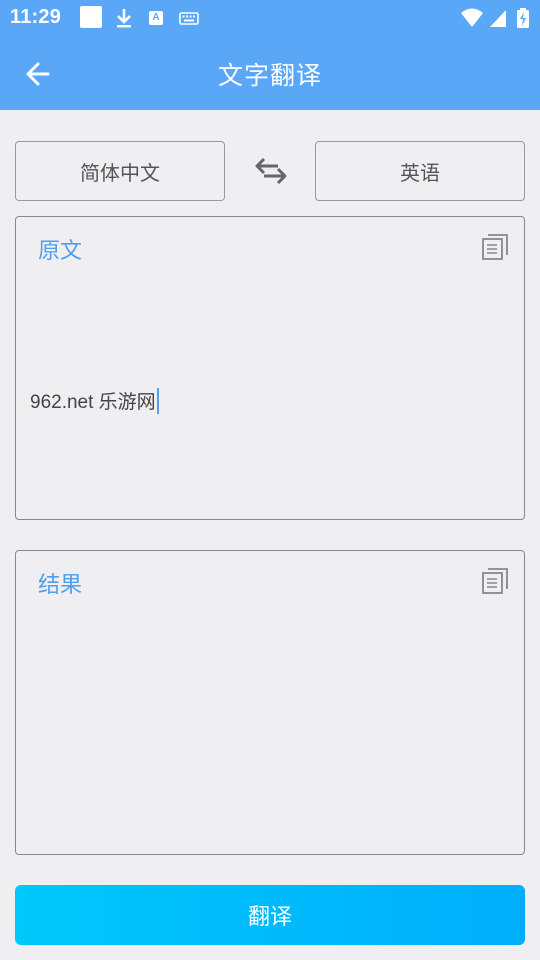 The width and height of the screenshot is (540, 960). I want to click on source-text-value: 962.net 乐游网, so click(93, 402).